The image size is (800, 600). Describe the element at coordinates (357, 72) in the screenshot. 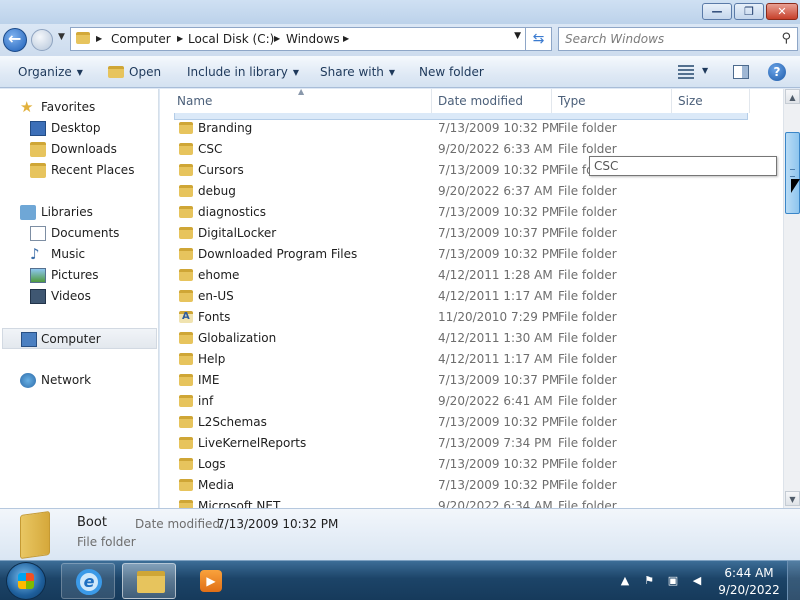

I see `share-with-menu: Share with ▼` at that location.